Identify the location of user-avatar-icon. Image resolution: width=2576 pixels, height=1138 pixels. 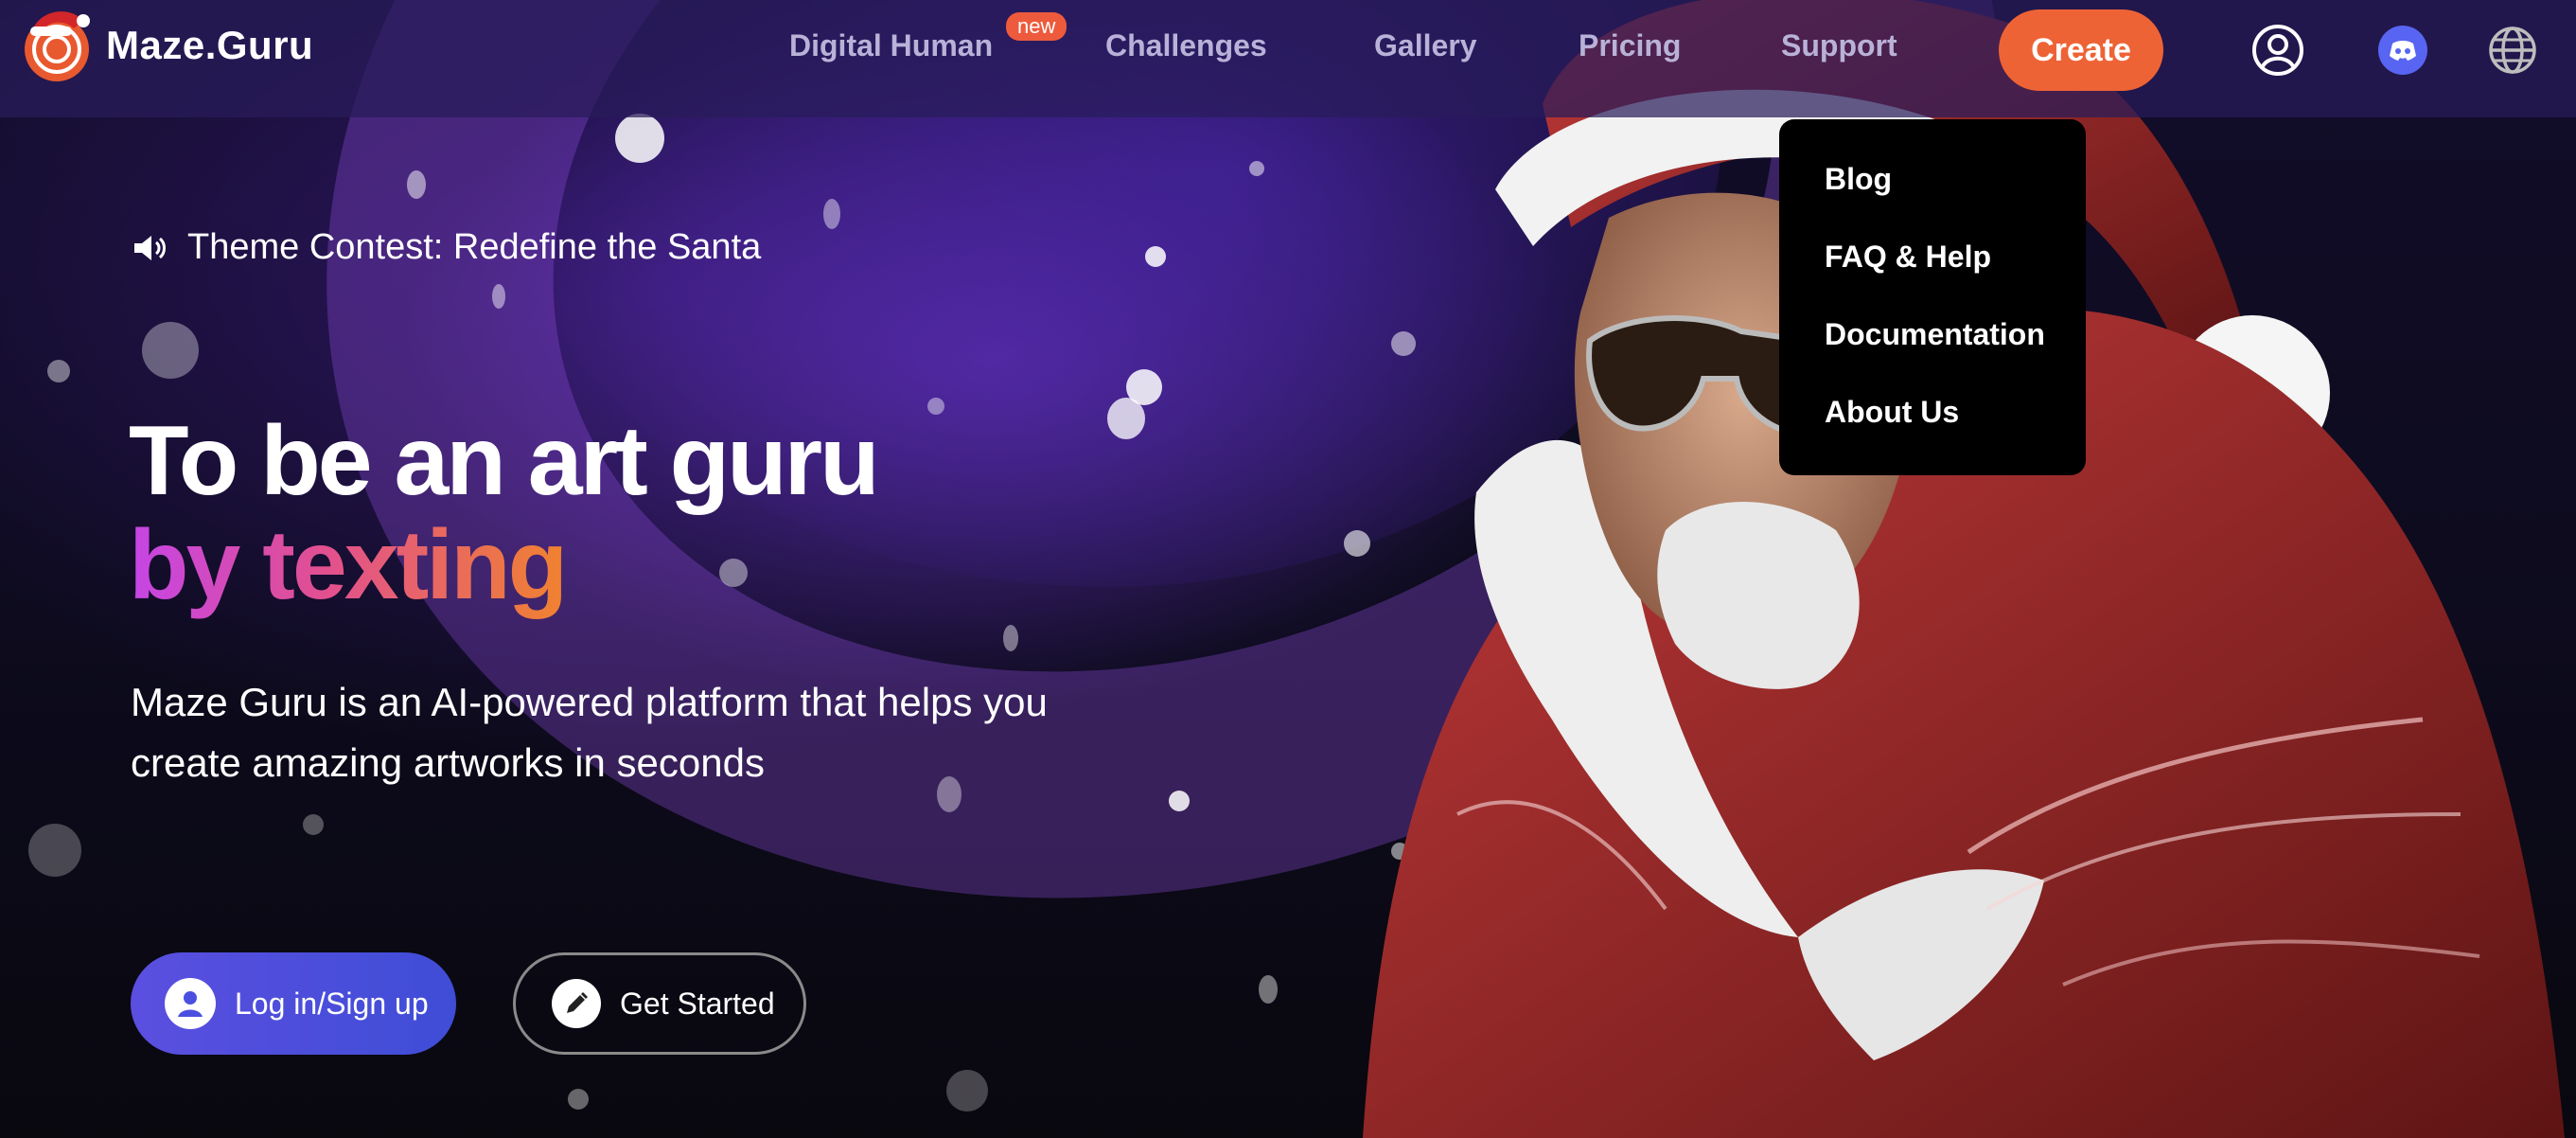
(190, 1003).